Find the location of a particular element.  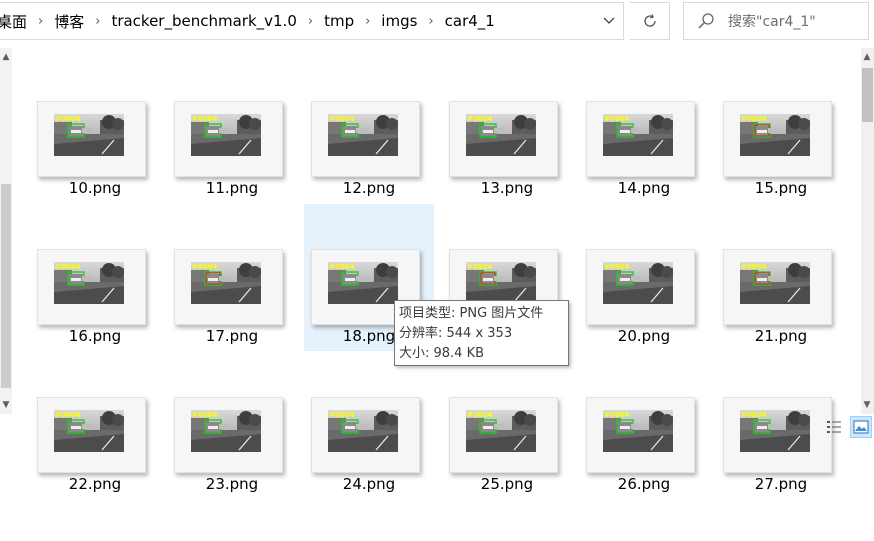

file-name: 23.png is located at coordinates (232, 484).